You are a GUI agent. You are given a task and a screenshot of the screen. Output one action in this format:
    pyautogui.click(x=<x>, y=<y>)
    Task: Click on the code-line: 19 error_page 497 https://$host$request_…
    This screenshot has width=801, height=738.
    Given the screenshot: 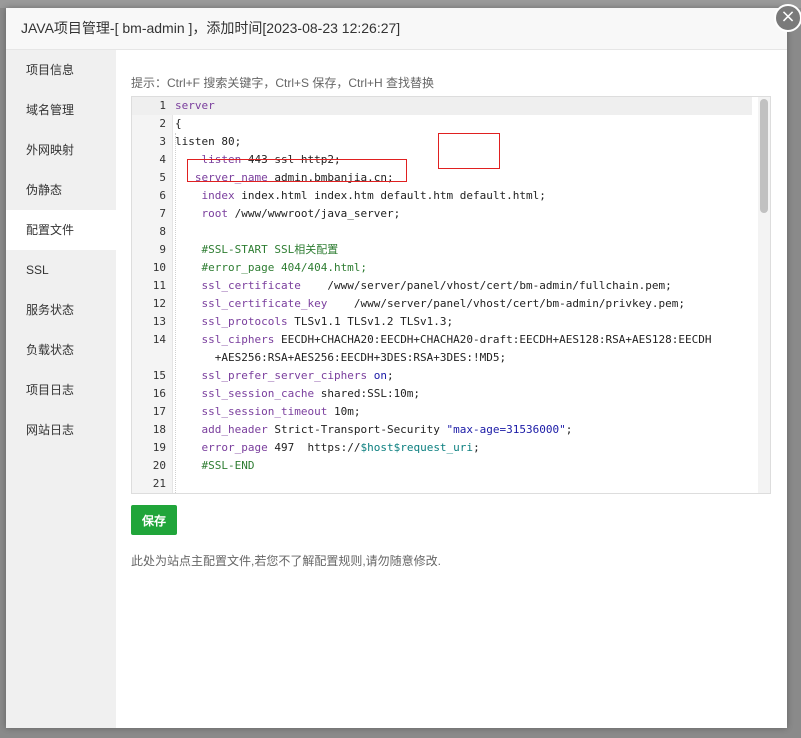 What is the action you would take?
    pyautogui.click(x=442, y=448)
    